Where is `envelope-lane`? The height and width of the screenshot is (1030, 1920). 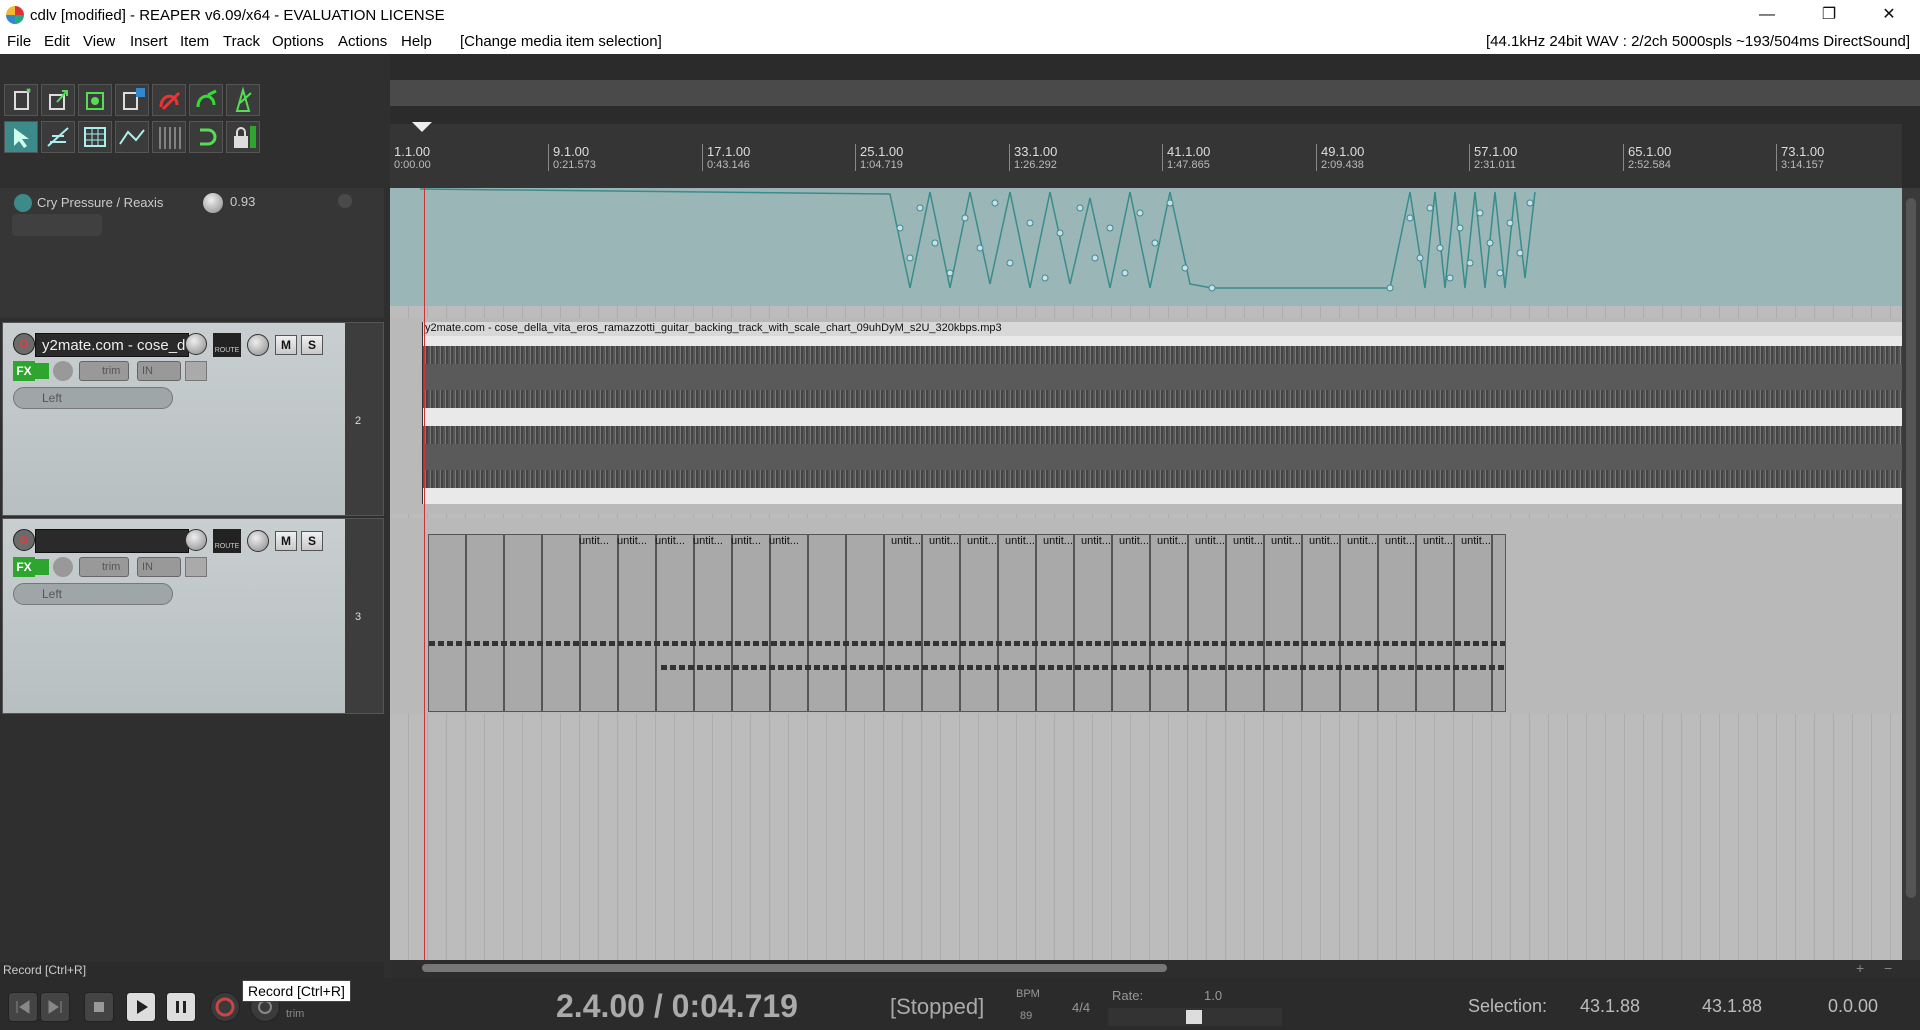 envelope-lane is located at coordinates (1146, 247).